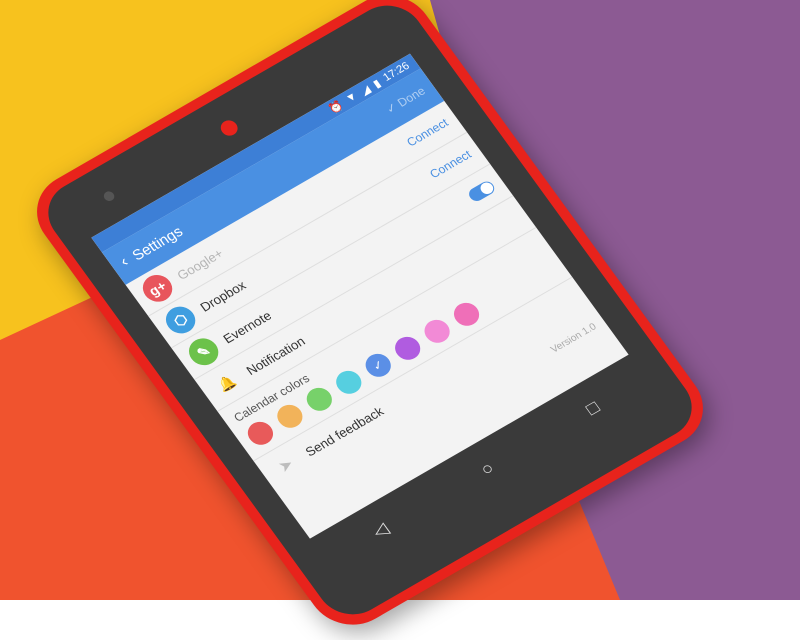  What do you see at coordinates (229, 128) in the screenshot?
I see `front-camera` at bounding box center [229, 128].